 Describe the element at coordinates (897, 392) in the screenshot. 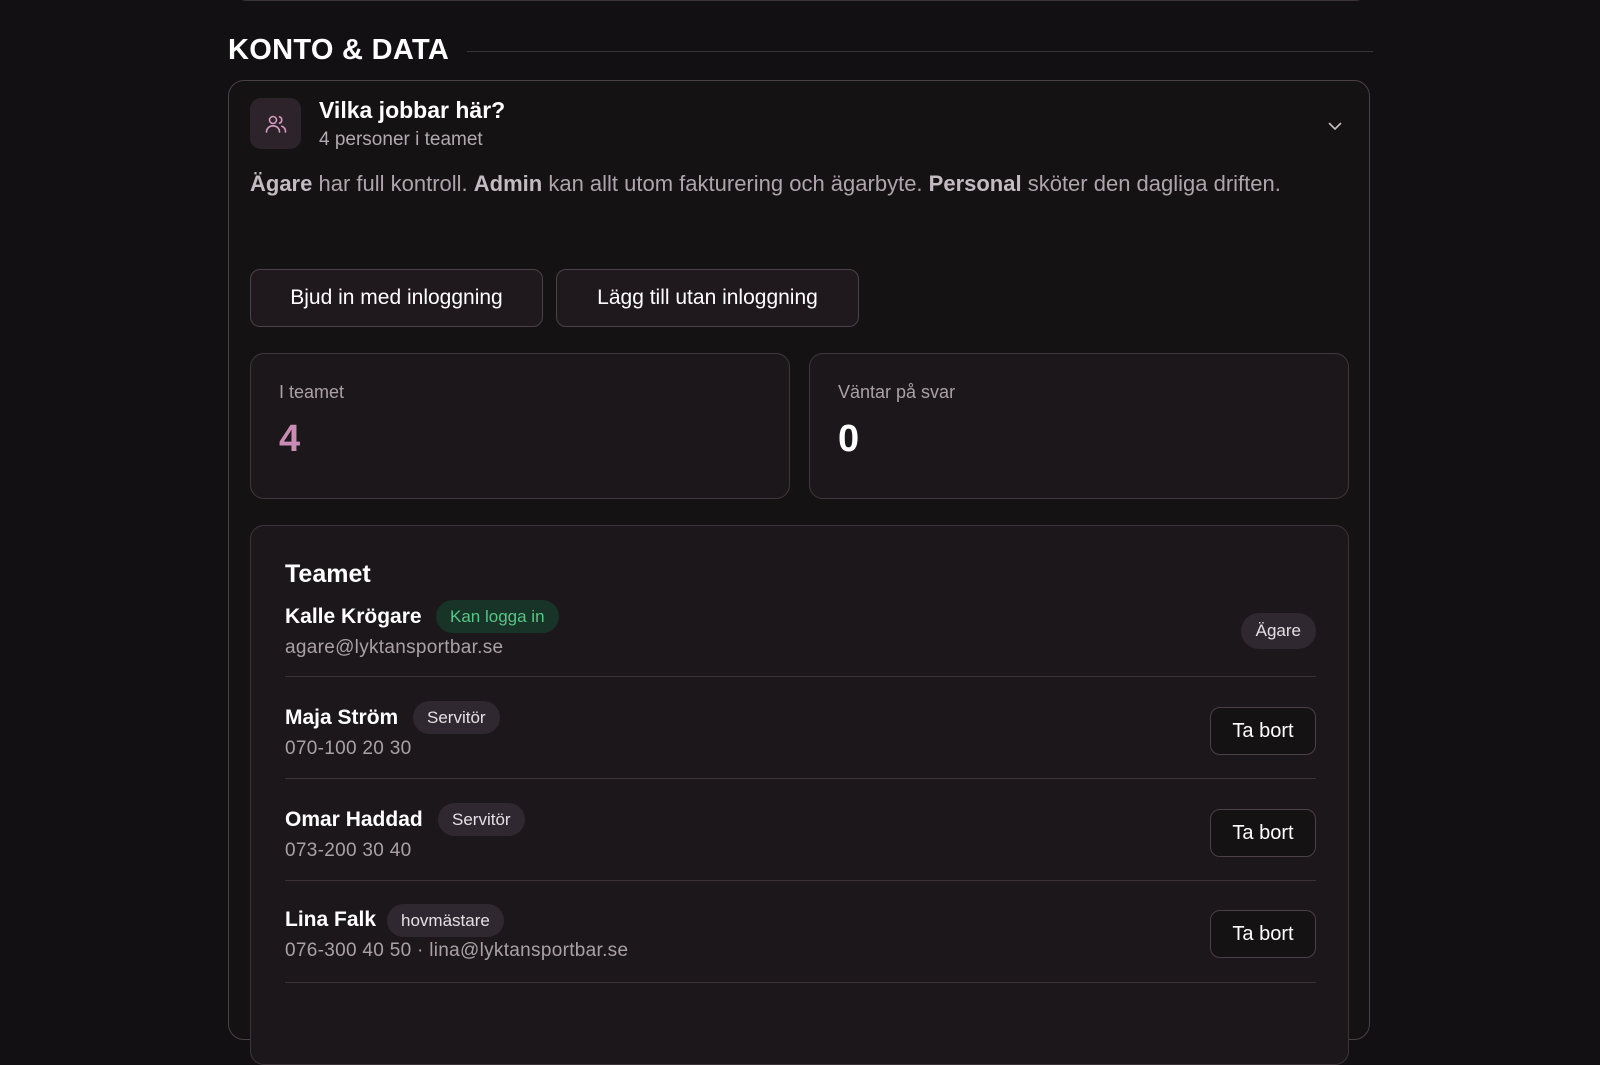

I see `stat-pending-label: Väntar på svar` at that location.